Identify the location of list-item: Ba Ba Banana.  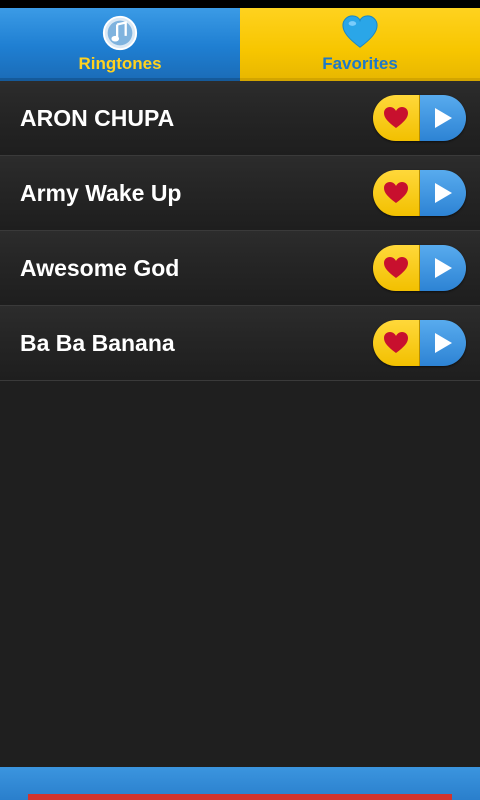
(240, 343).